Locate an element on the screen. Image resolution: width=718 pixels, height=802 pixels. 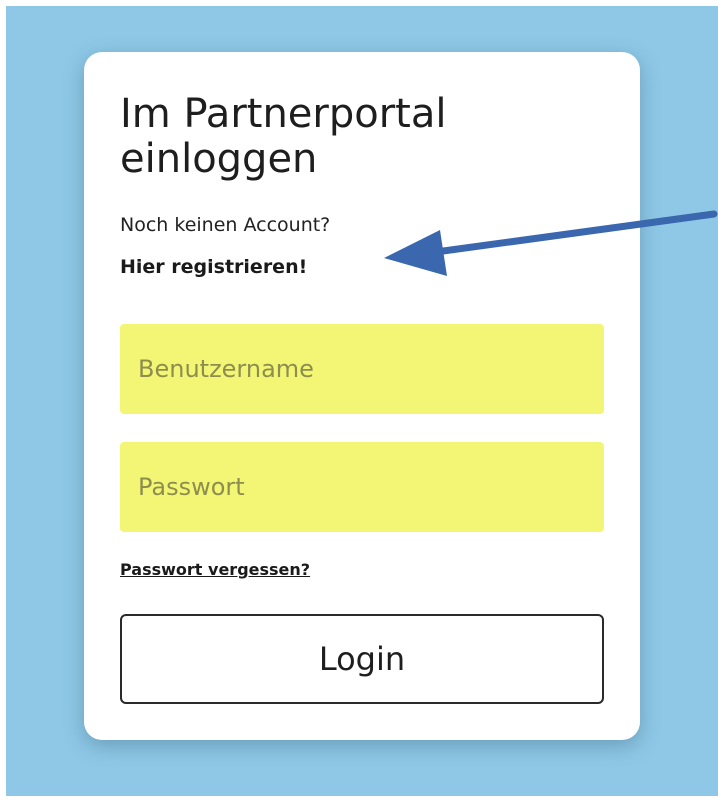
no-account-text: Noch keinen Account? is located at coordinates (225, 225).